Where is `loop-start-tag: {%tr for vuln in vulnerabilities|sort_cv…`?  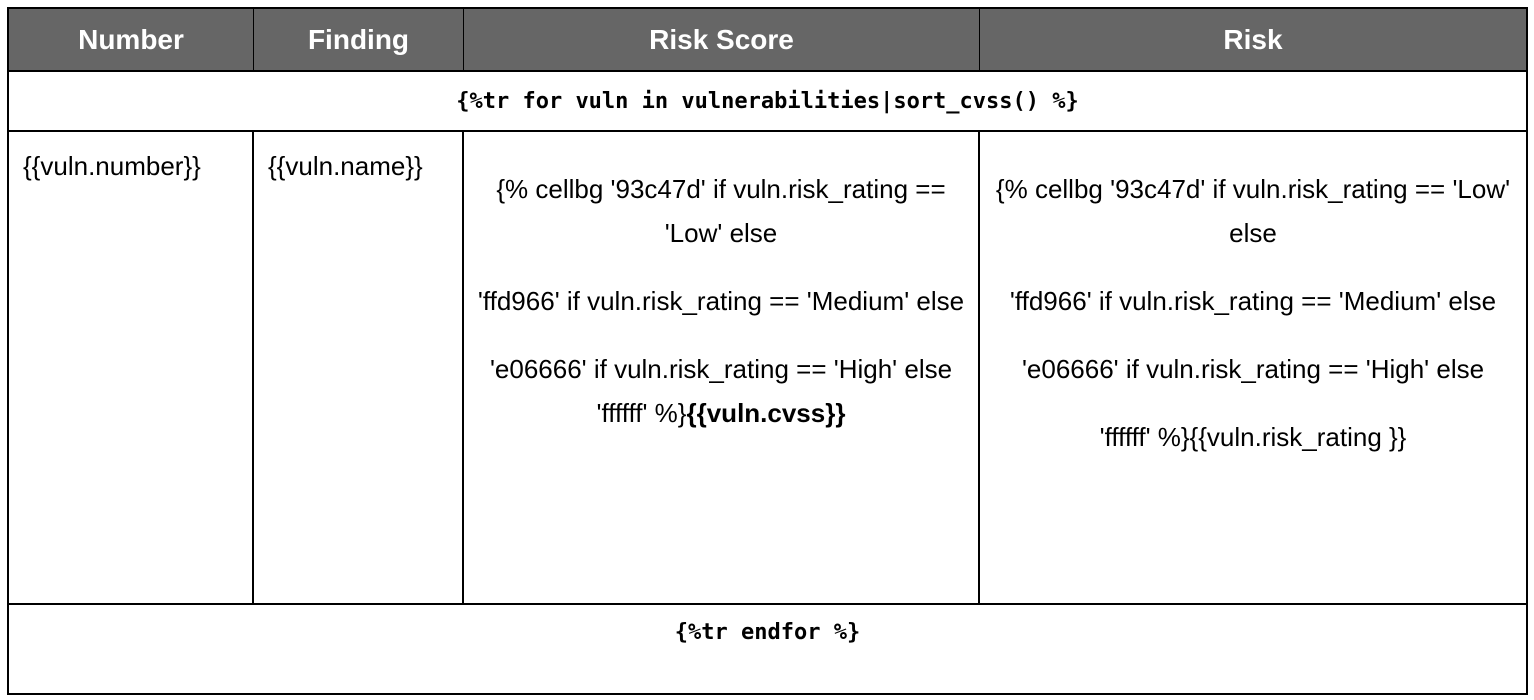
loop-start-tag: {%tr for vuln in vulnerabilities|sort_cv… is located at coordinates (767, 101).